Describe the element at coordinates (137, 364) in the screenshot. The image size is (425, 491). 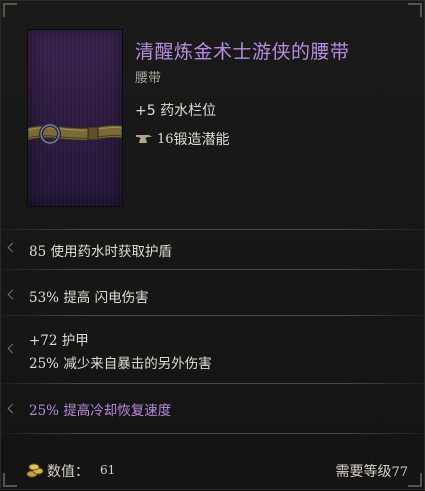
I see `affix-text: 减少来自暴击的另外伤害` at that location.